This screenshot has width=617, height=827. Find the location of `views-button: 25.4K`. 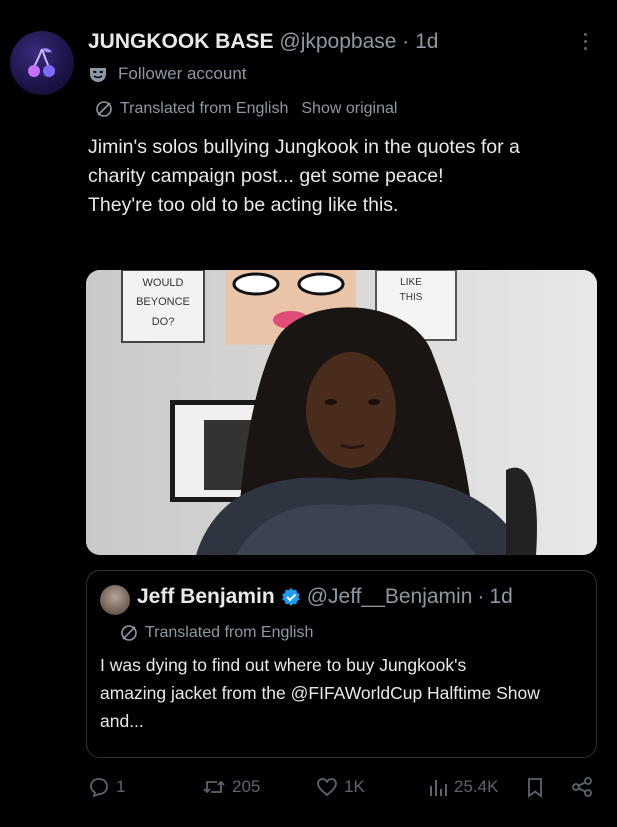

views-button: 25.4K is located at coordinates (463, 787).